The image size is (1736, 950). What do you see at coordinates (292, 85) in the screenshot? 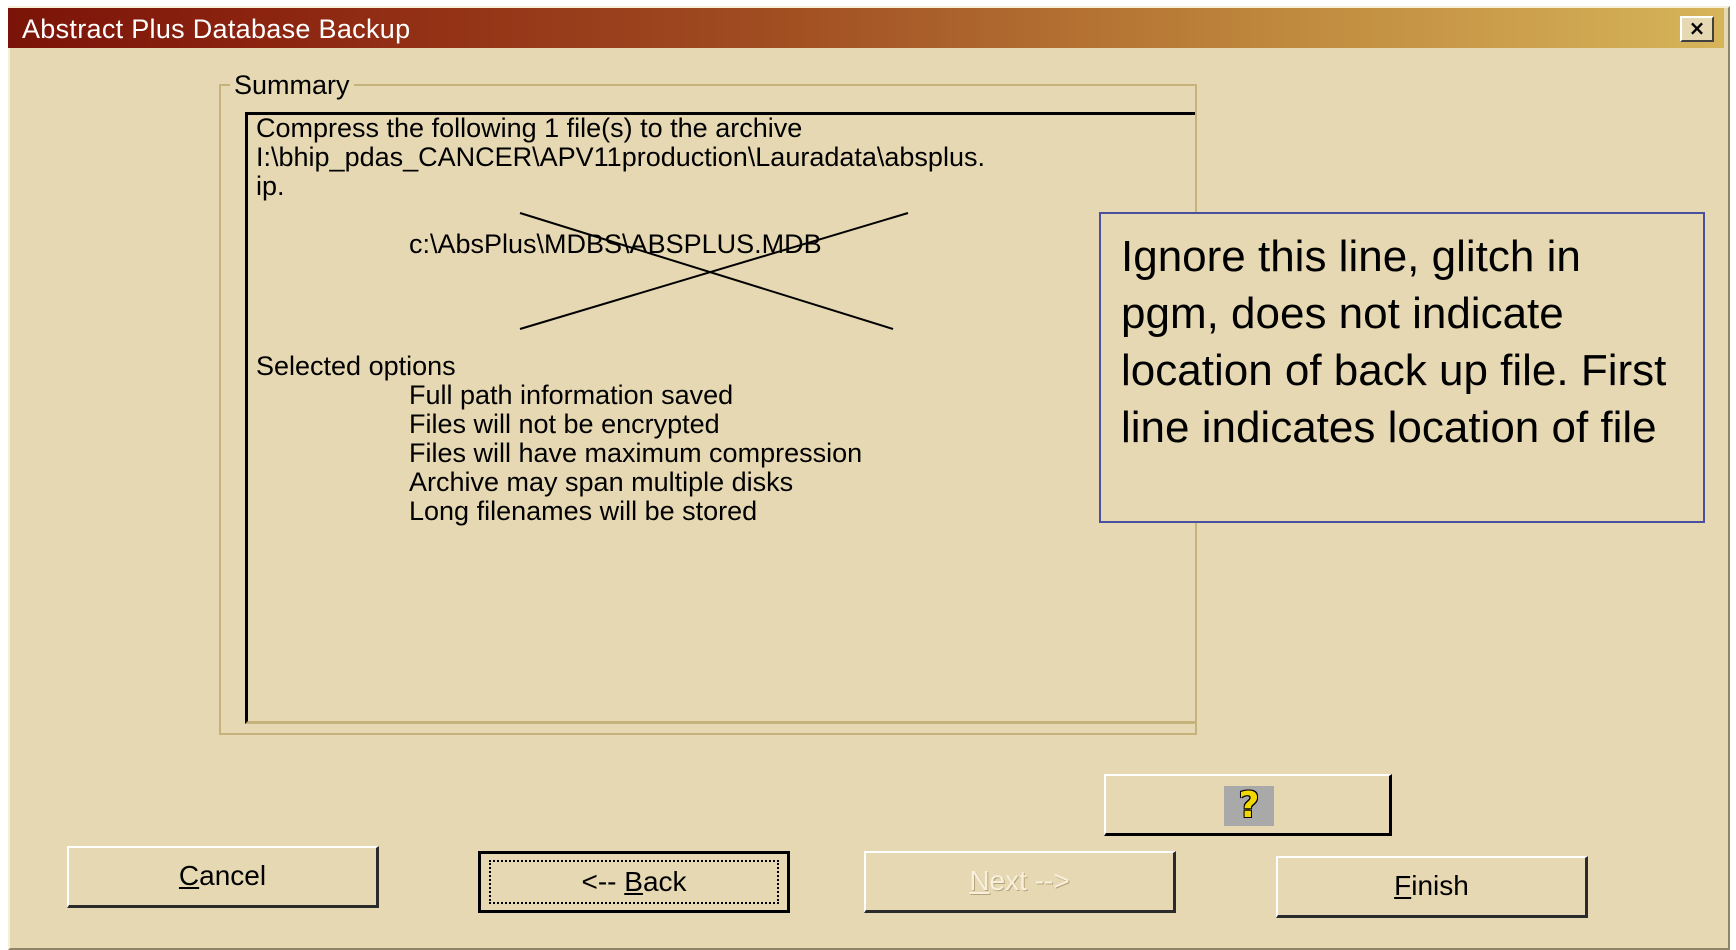
I see `summary-group-label: Summary` at bounding box center [292, 85].